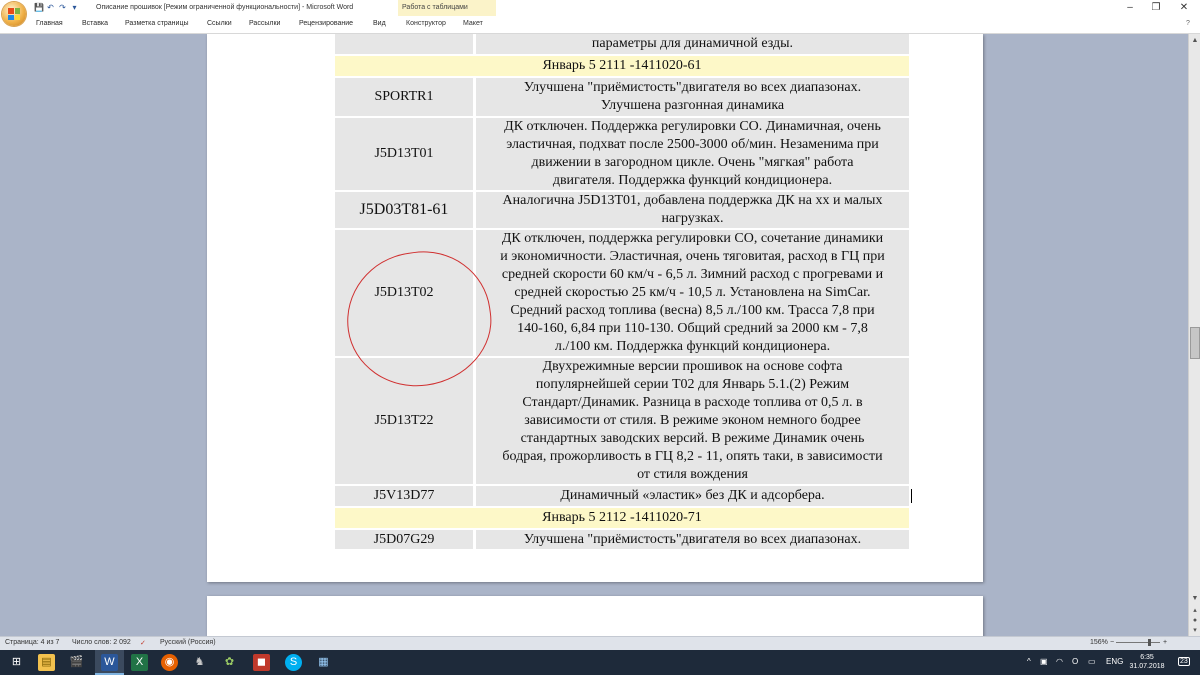 This screenshot has height=675, width=1200. Describe the element at coordinates (1092, 661) in the screenshot. I see `battery-icon: ▭` at that location.